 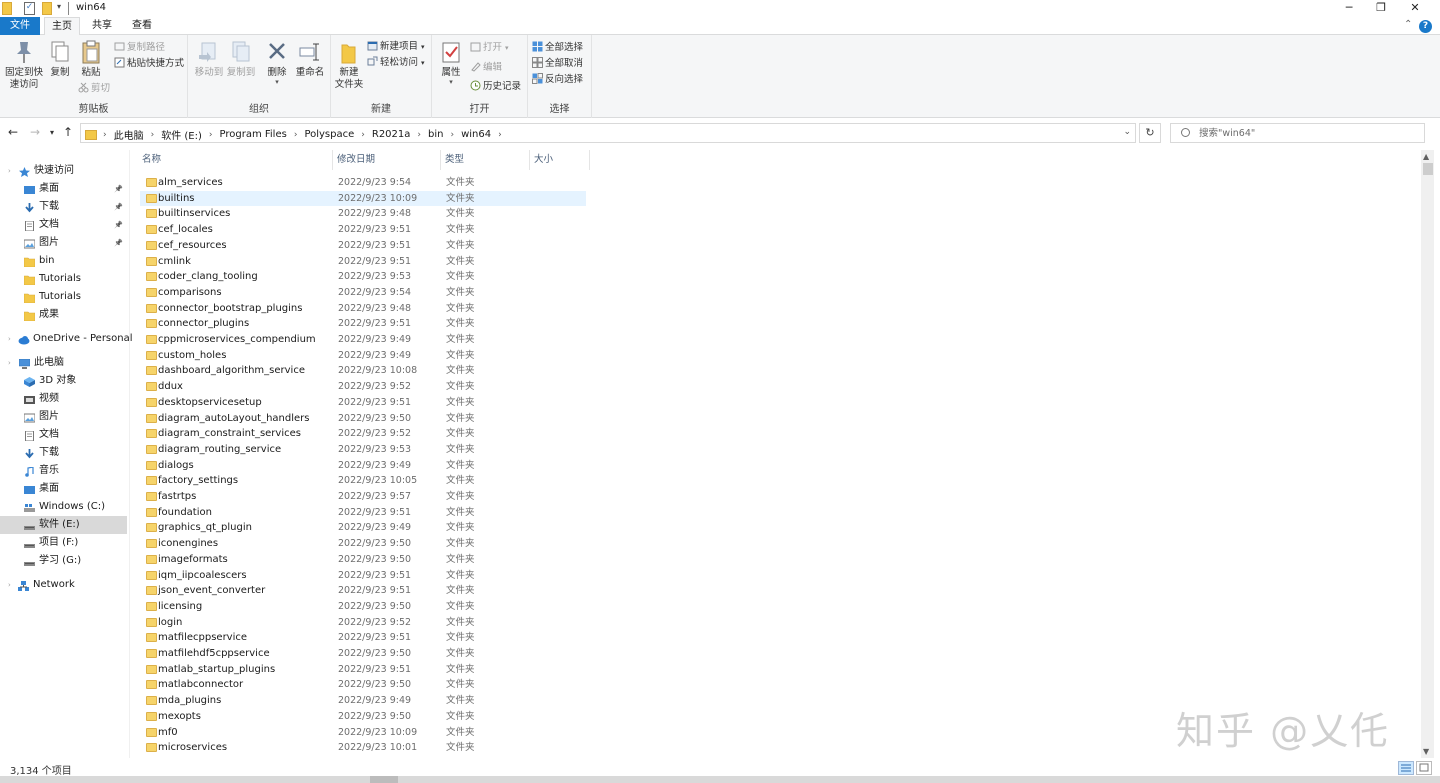 What do you see at coordinates (364, 654) in the screenshot?
I see `table-row: matfilehdf5cppservice 2022/9/23 9:50 文件夹` at bounding box center [364, 654].